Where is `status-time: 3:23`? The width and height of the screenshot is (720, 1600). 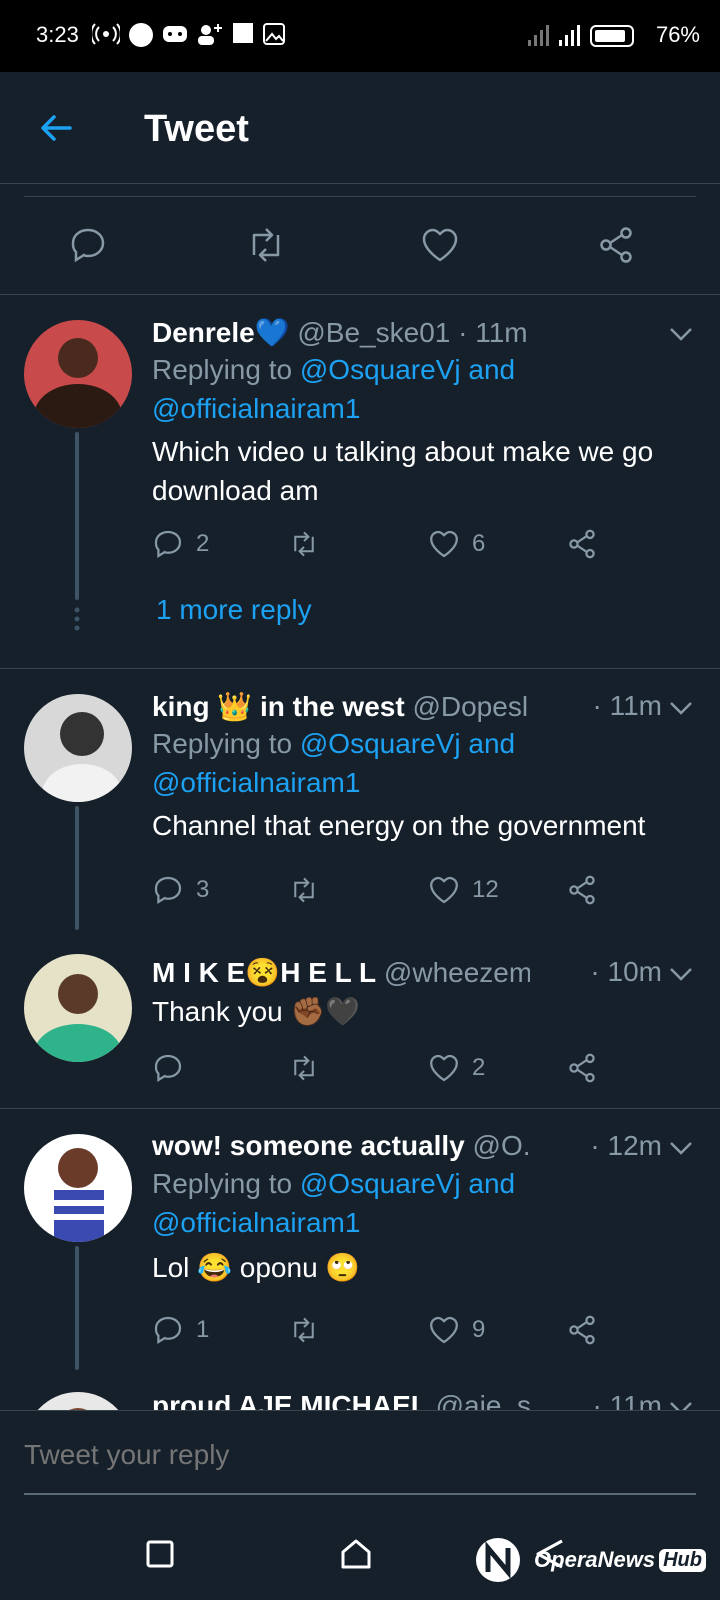
status-time: 3:23 is located at coordinates (57, 34).